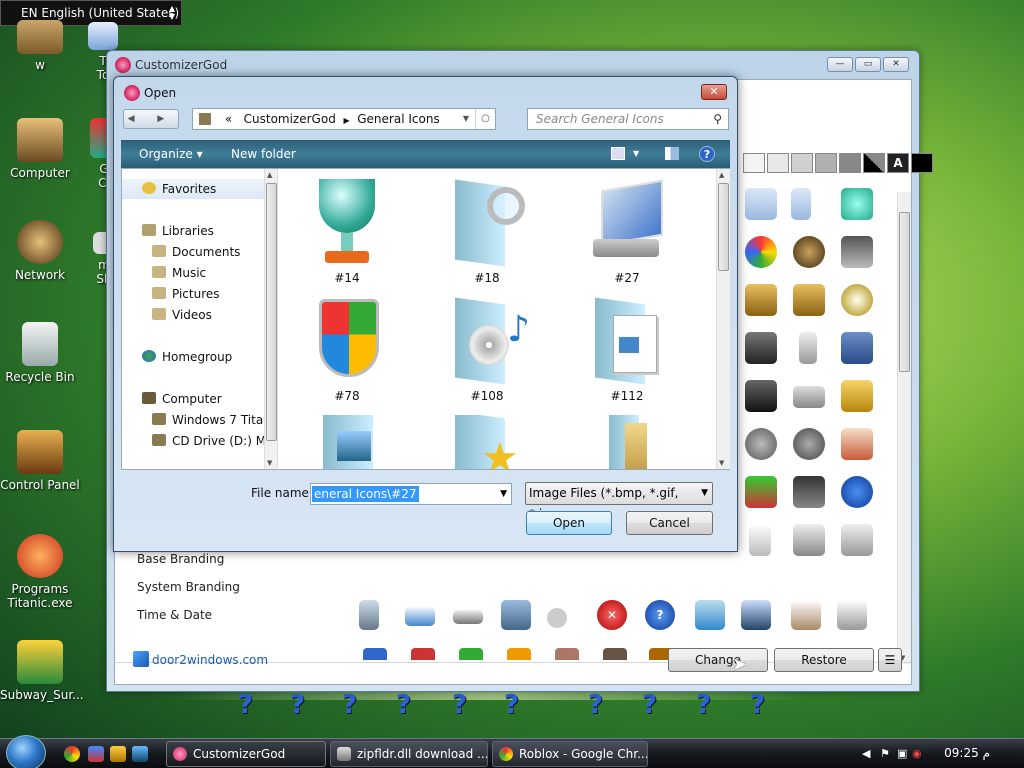  Describe the element at coordinates (347, 350) in the screenshot. I see `file-item: #78` at that location.